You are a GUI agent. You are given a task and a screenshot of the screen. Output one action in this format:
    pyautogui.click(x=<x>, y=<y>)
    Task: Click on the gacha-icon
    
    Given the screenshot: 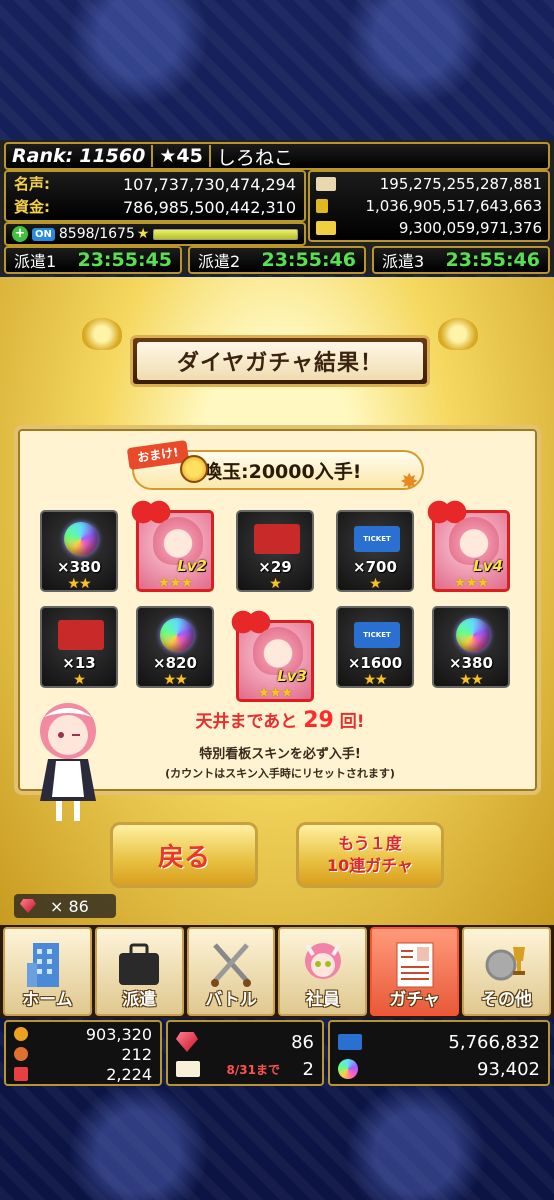 What is the action you would take?
    pyautogui.click(x=415, y=965)
    